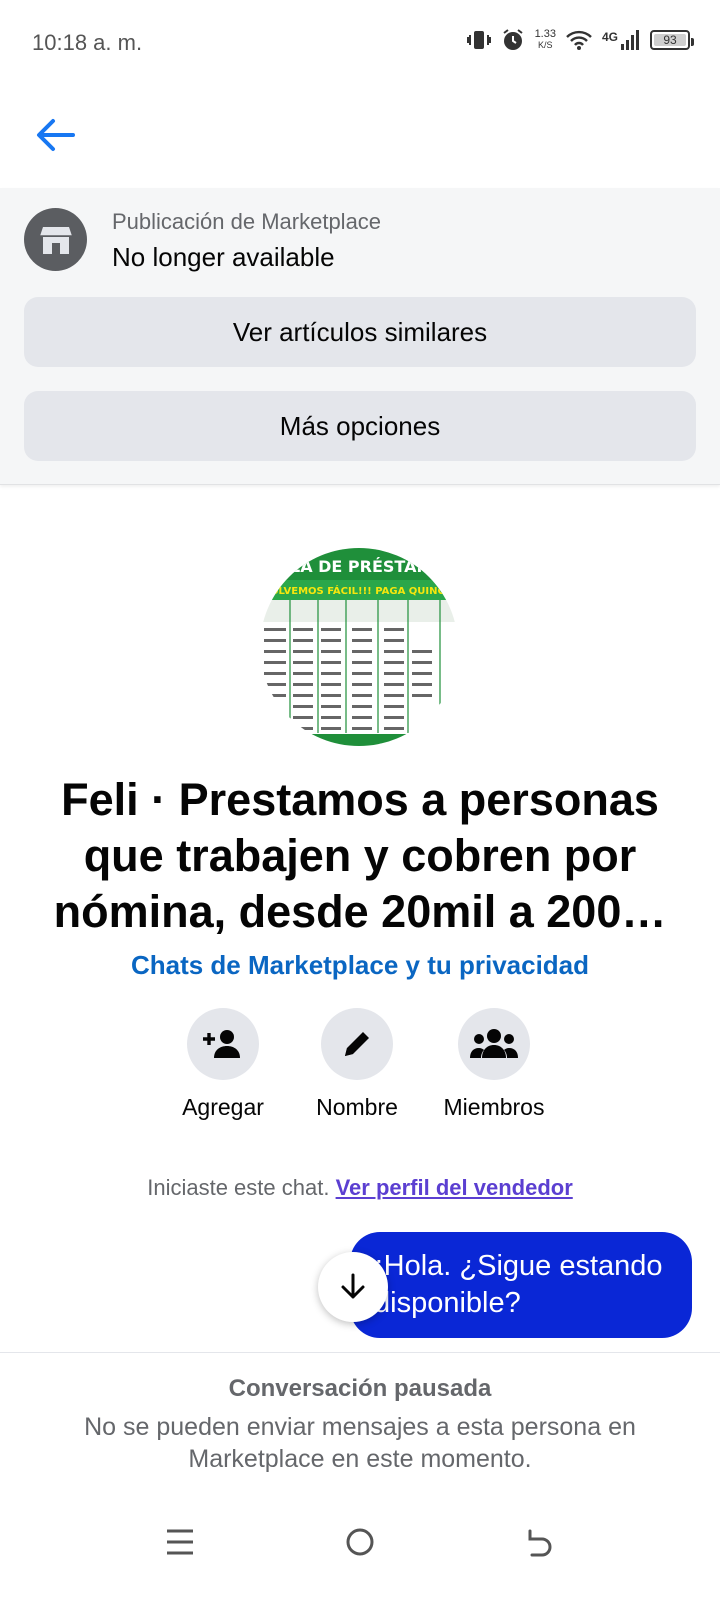  I want to click on marketplace-label: Publicación de Marketplace, so click(247, 221).